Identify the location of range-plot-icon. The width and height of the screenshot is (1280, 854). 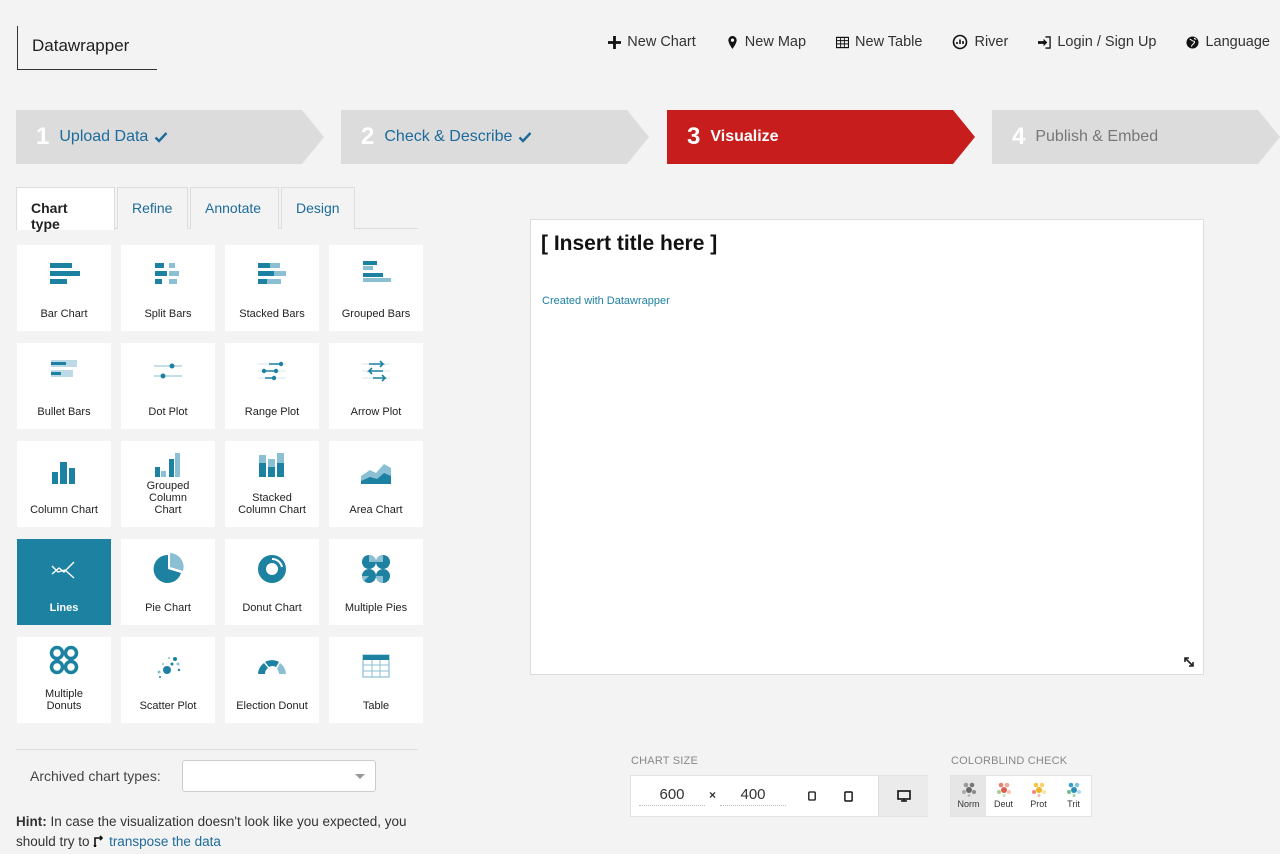
(272, 371).